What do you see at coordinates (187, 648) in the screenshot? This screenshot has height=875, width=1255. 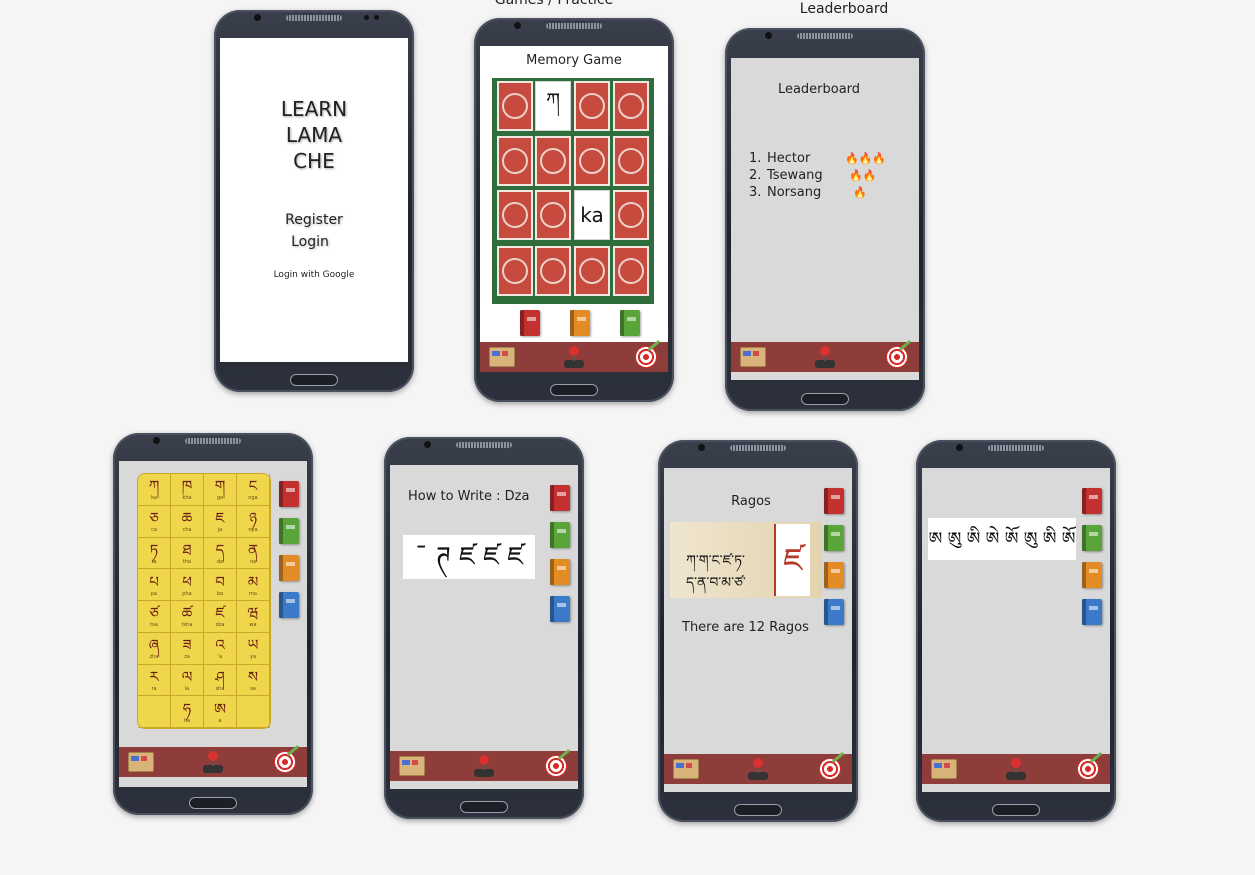 I see `alphabet-cell: ཟ za` at bounding box center [187, 648].